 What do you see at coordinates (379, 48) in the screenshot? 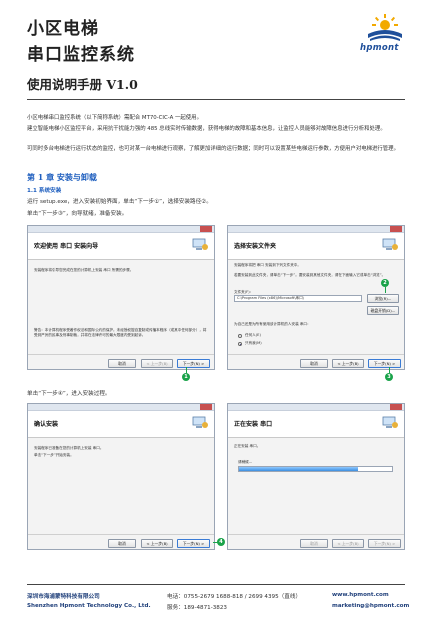
I see `logo-text: hpmont` at bounding box center [379, 48].